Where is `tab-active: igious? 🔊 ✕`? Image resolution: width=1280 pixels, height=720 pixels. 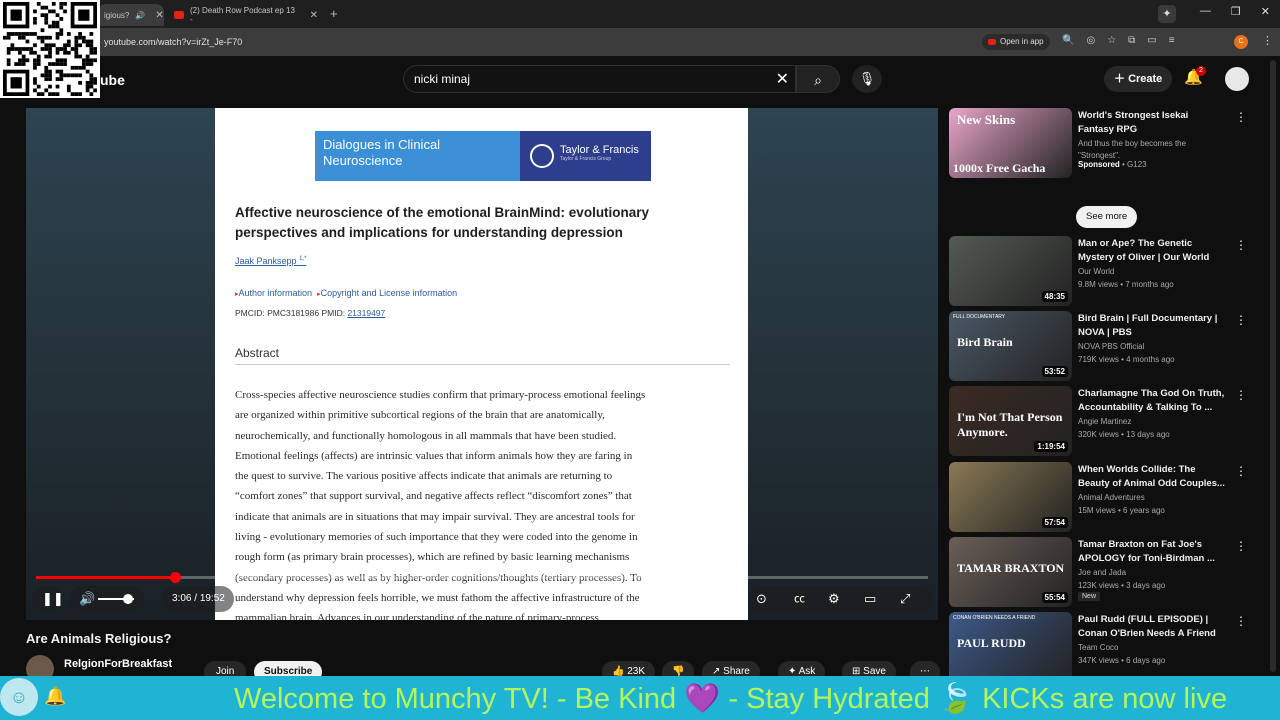
tab-active: igious? 🔊 ✕ is located at coordinates (131, 15).